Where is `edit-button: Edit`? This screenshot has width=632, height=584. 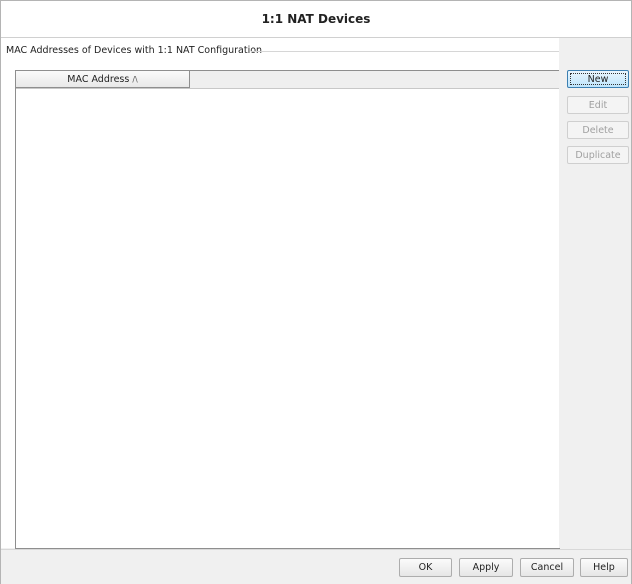 edit-button: Edit is located at coordinates (598, 105).